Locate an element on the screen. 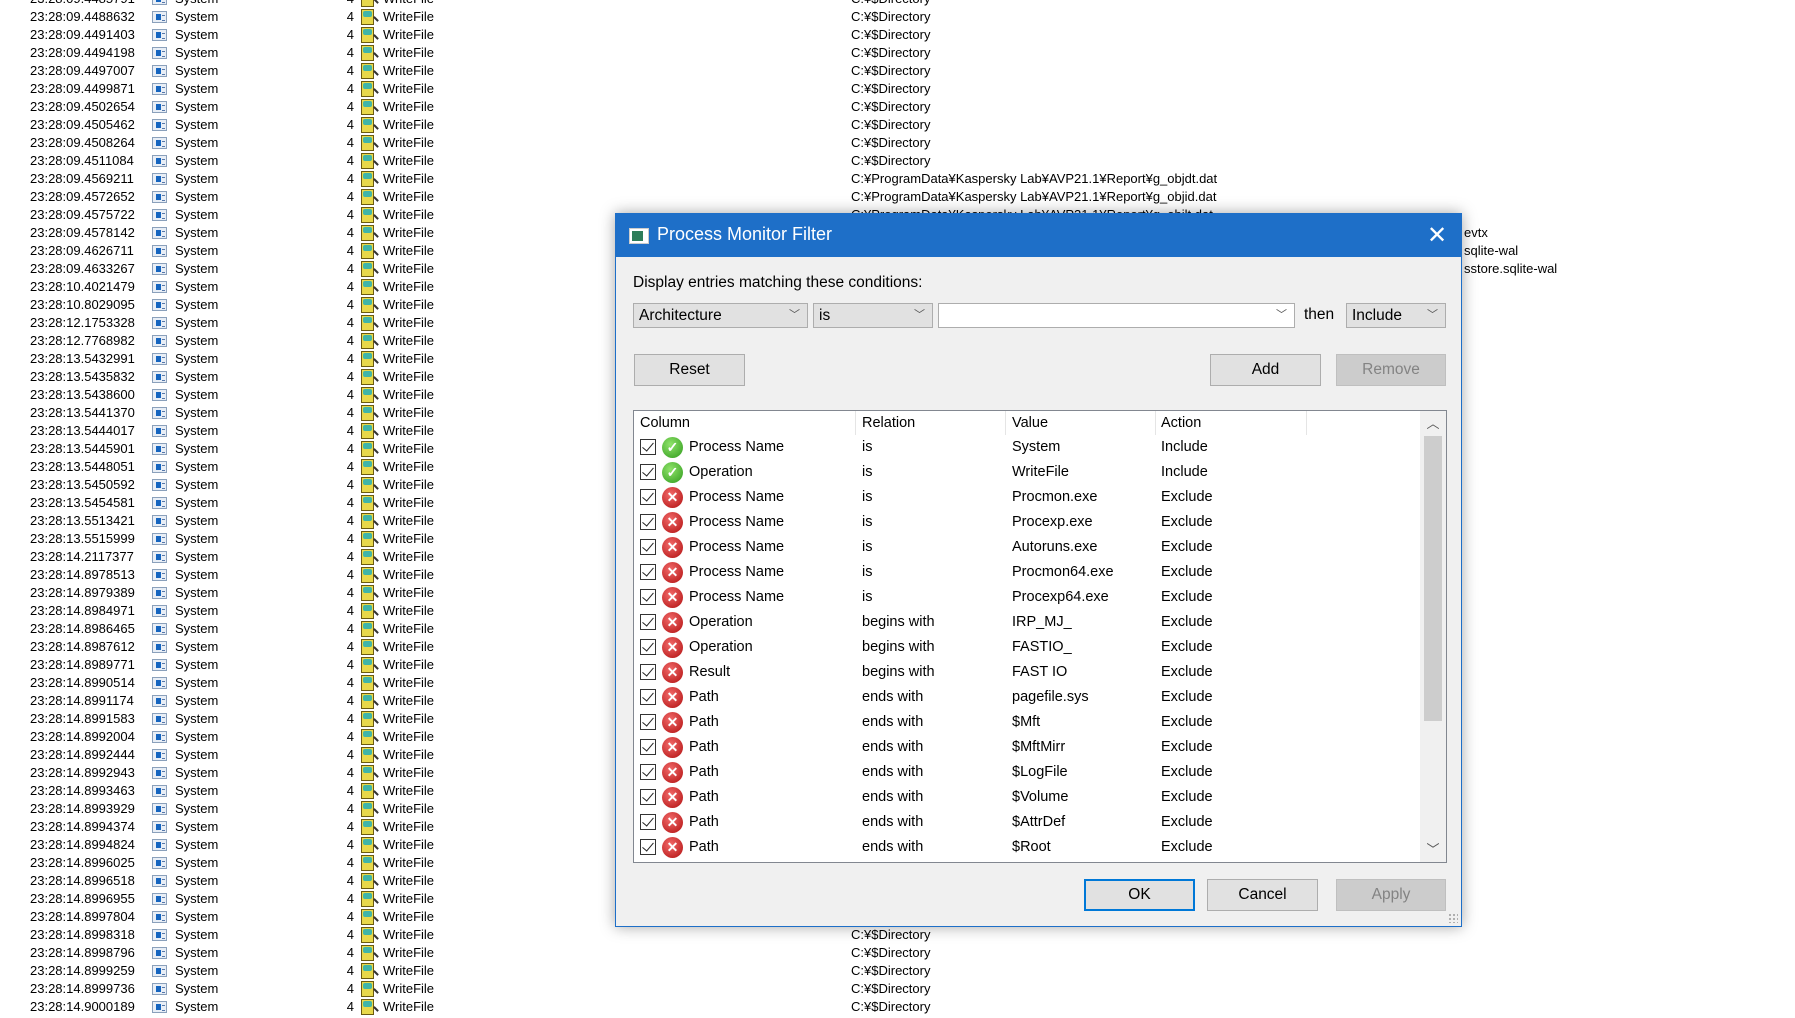 This screenshot has width=1795, height=1018. column-combo: Architecture ﹀ is located at coordinates (720, 315).